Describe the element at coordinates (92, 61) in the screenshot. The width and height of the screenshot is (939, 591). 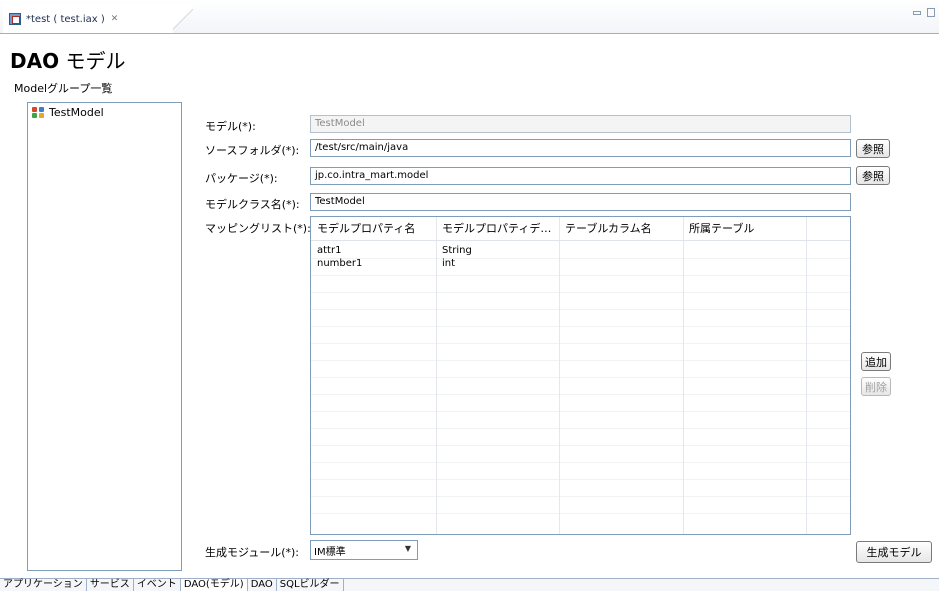
I see `page-title-rest: モデル` at that location.